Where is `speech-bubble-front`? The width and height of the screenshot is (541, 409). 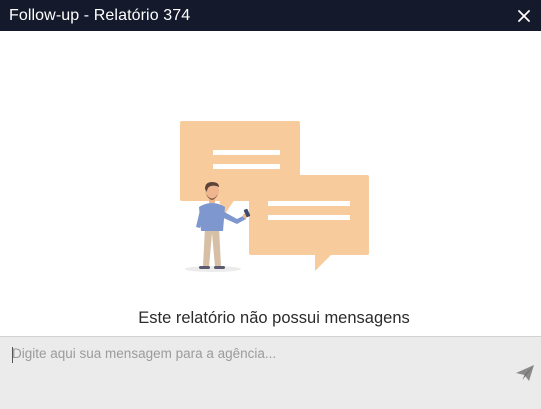
speech-bubble-front is located at coordinates (309, 223).